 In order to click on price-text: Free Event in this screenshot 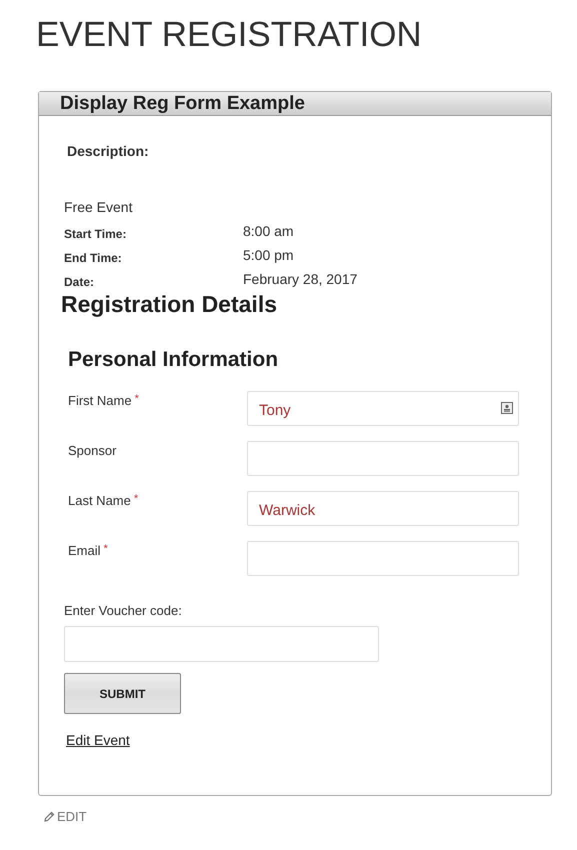, I will do `click(99, 207)`.